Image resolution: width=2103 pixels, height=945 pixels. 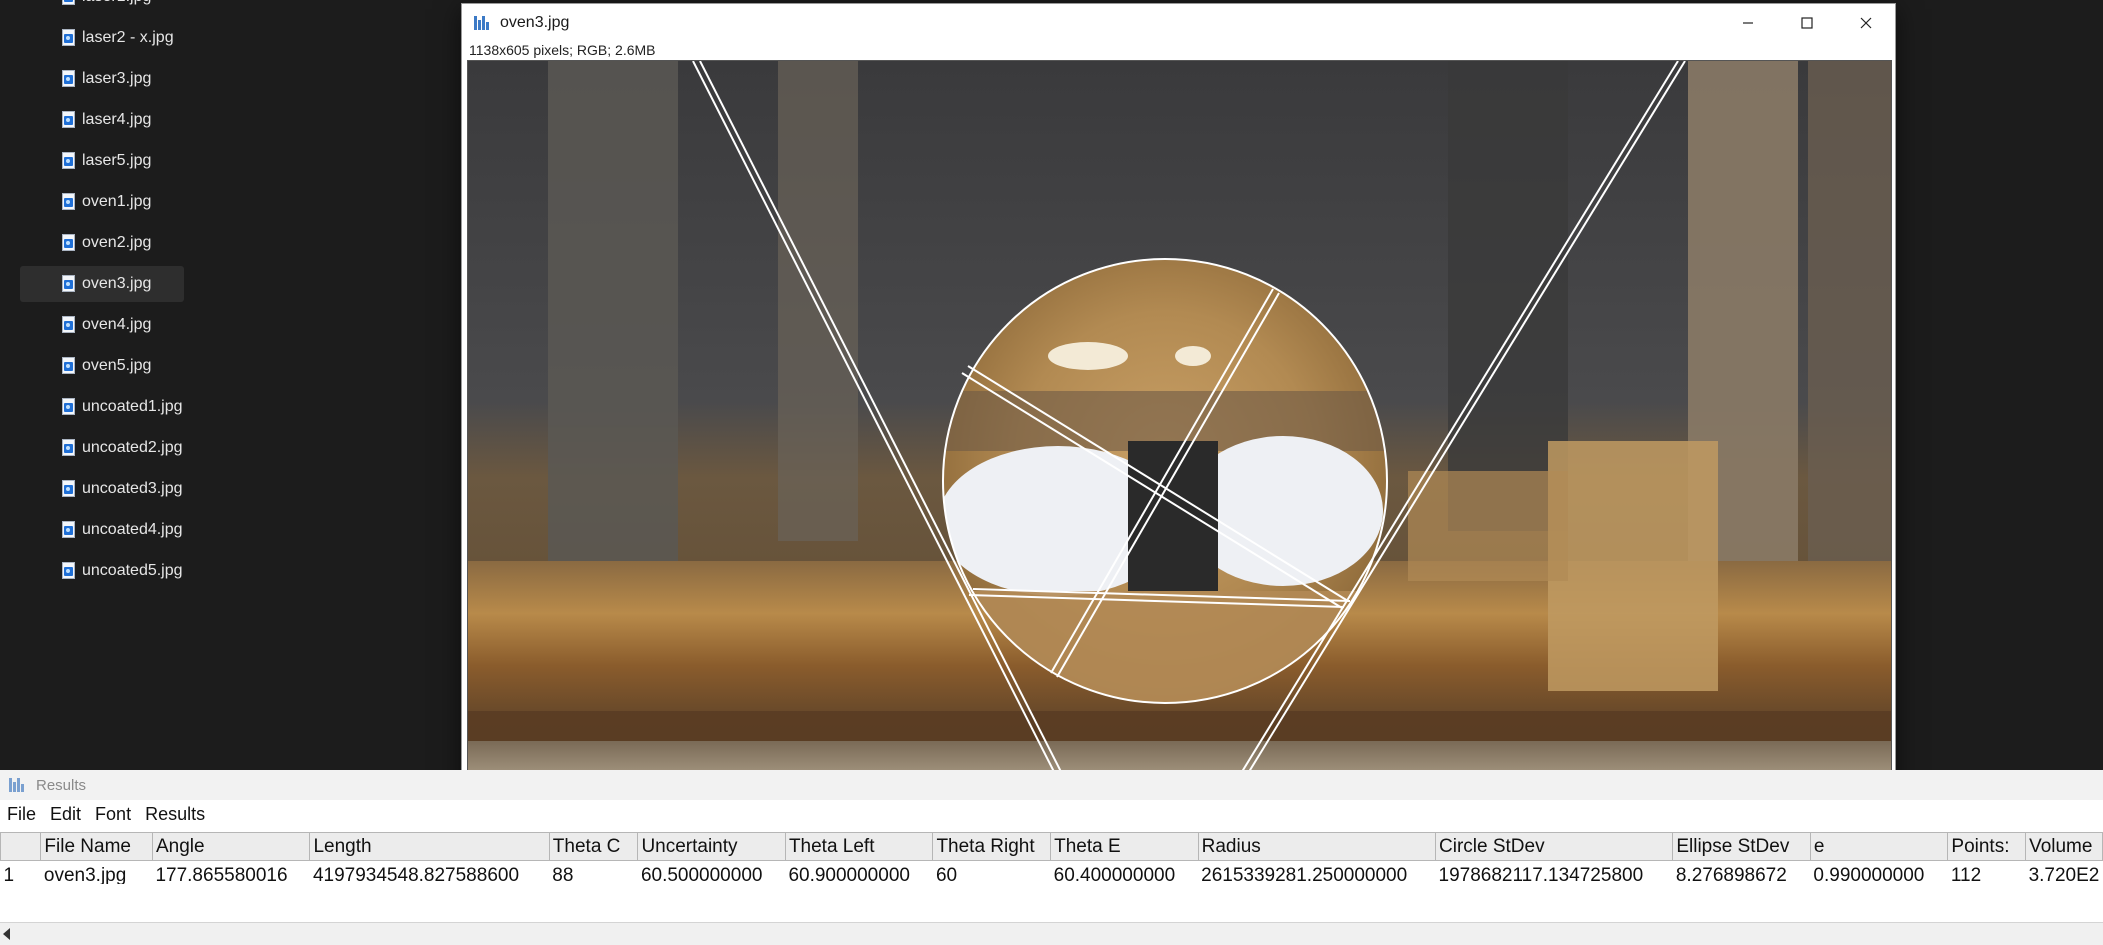 I want to click on table-cell: 88, so click(x=563, y=874).